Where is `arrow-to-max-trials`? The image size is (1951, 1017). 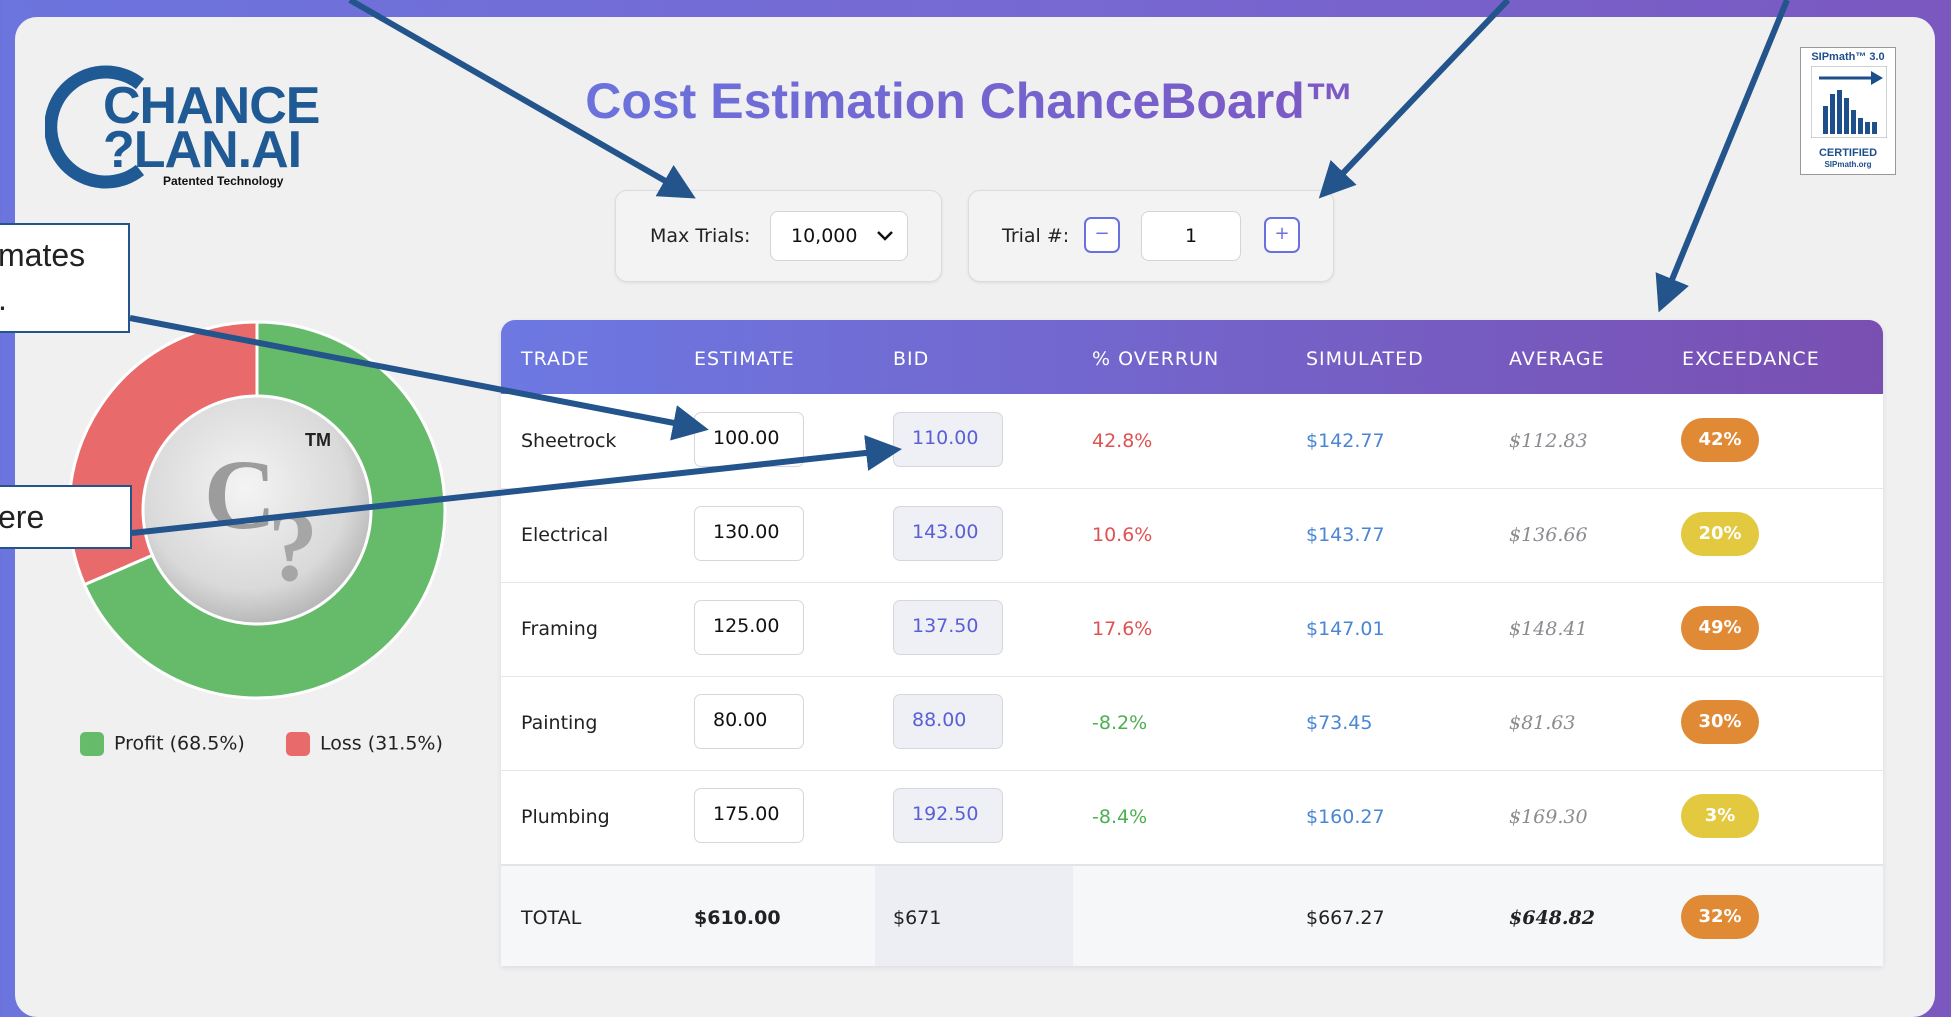
arrow-to-max-trials is located at coordinates (522, 99).